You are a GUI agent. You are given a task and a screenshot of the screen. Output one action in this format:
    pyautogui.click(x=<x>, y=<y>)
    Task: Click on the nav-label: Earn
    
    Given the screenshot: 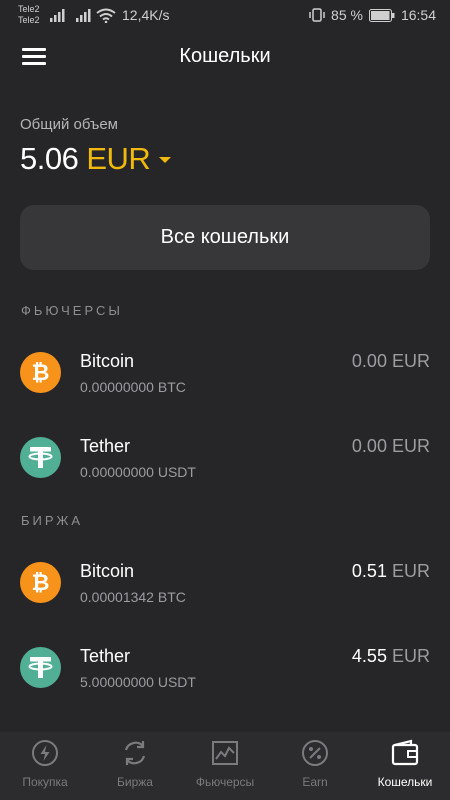 What is the action you would take?
    pyautogui.click(x=315, y=782)
    